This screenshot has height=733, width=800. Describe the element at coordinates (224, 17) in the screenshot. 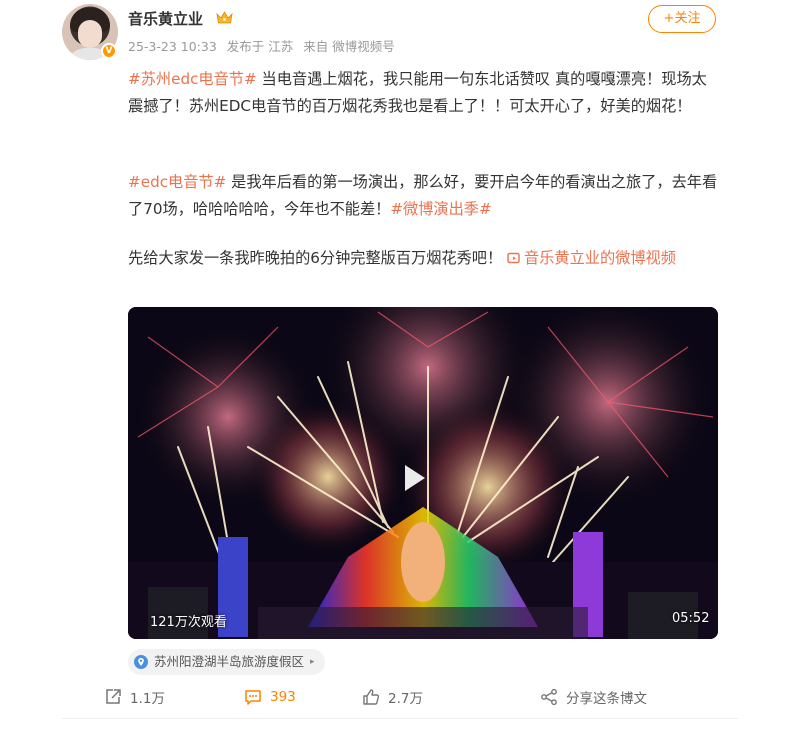

I see `crown-icon` at that location.